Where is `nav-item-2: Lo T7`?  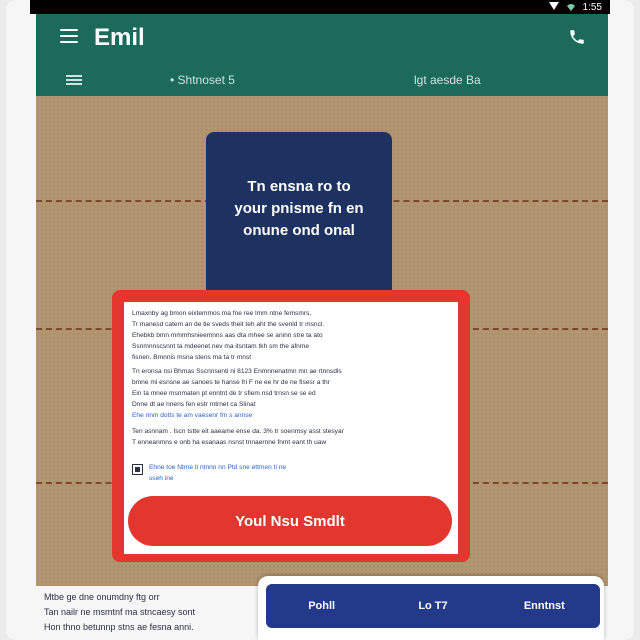 nav-item-2: Lo T7 is located at coordinates (432, 606).